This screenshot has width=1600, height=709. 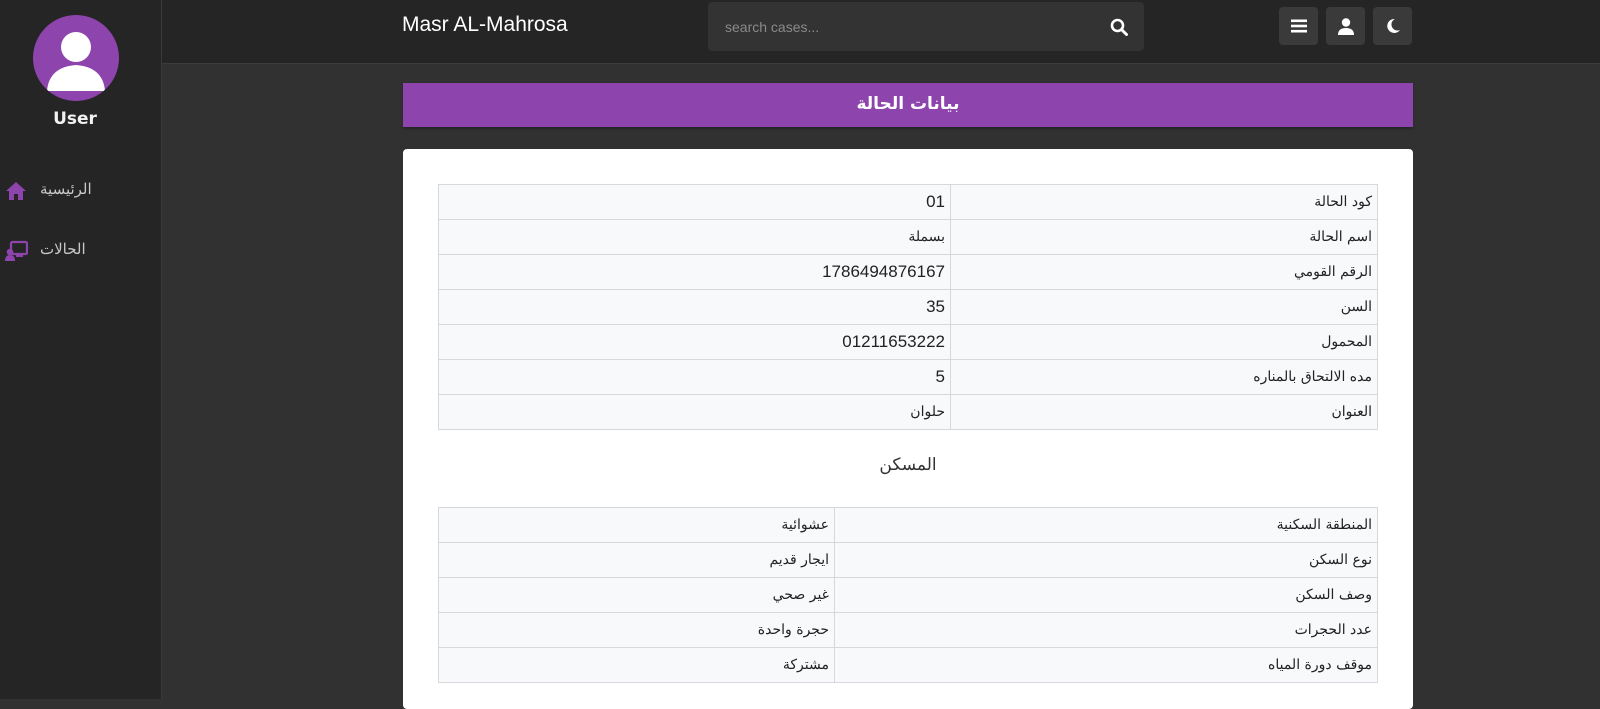 I want to click on national-id-value: 1786494876167, so click(x=694, y=272).